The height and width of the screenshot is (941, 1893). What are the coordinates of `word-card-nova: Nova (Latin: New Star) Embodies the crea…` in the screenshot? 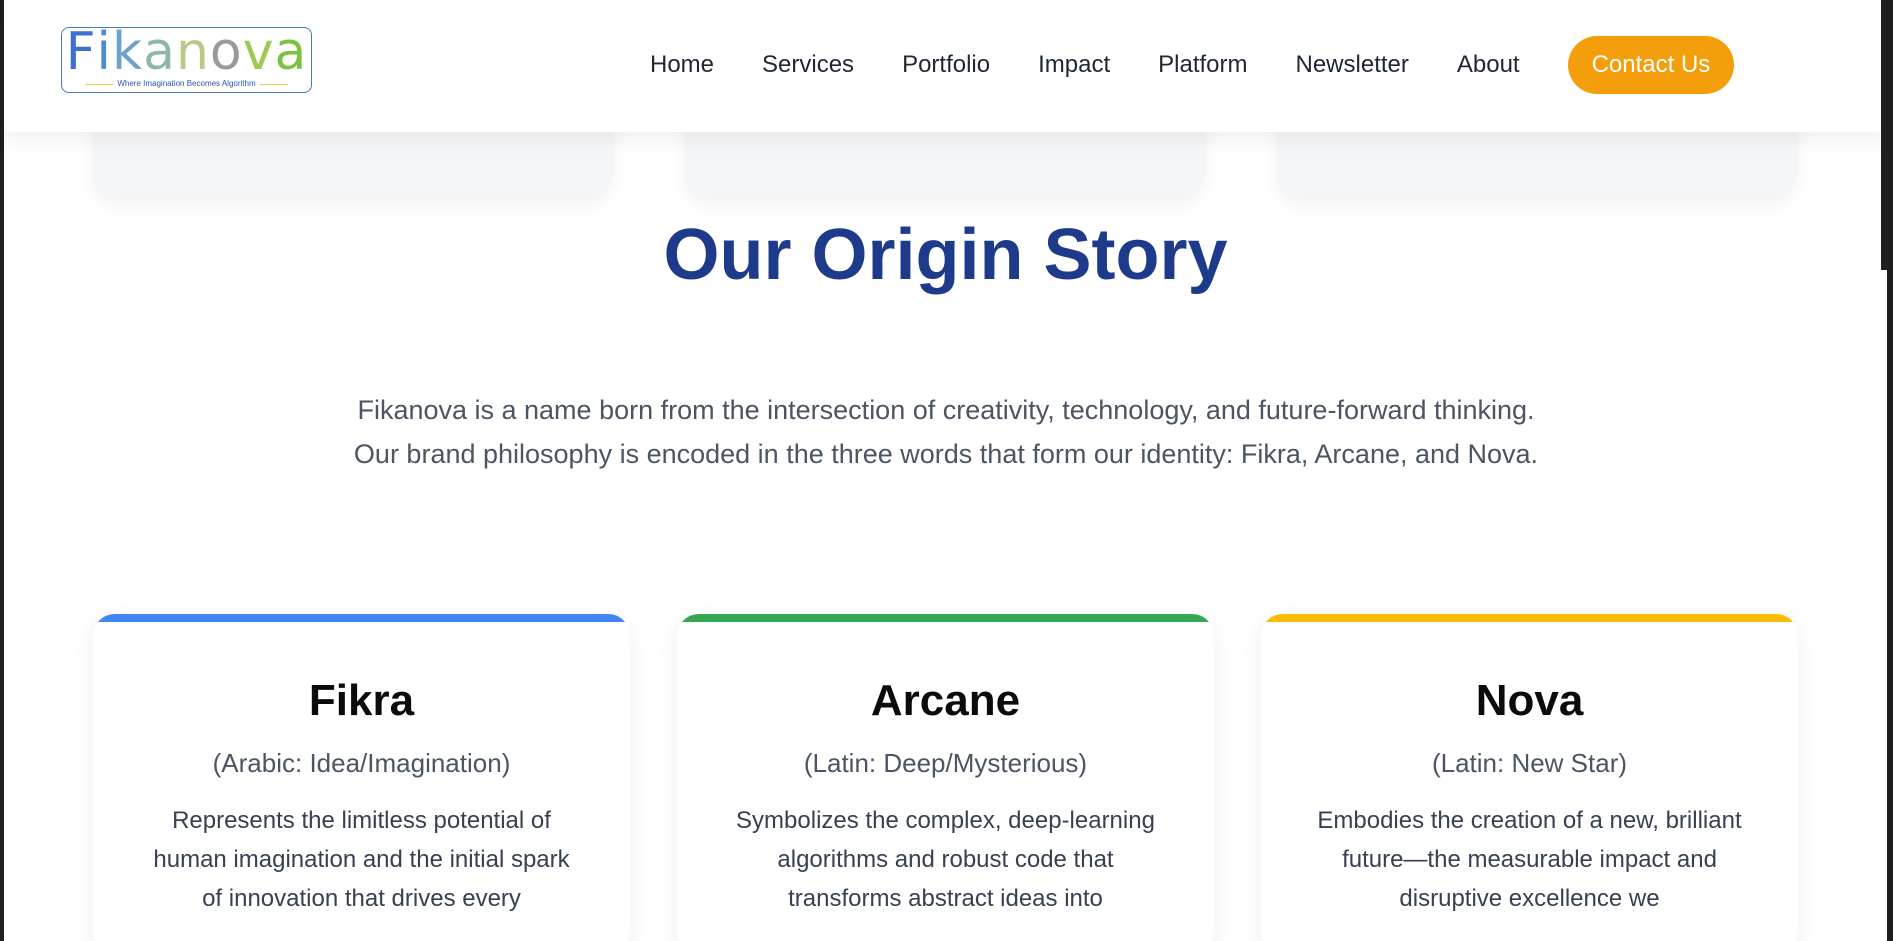 It's located at (1529, 777).